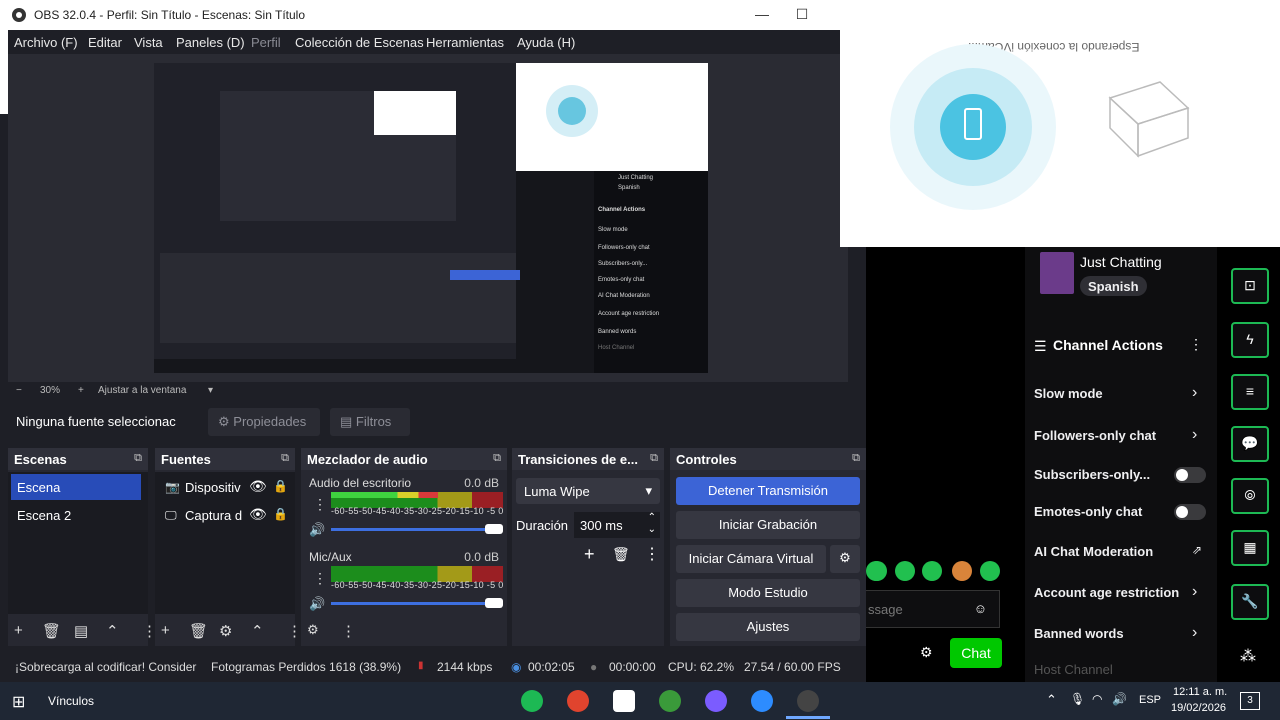 This screenshot has width=1280, height=720. I want to click on wrench-icon: 🔧, so click(1250, 602).